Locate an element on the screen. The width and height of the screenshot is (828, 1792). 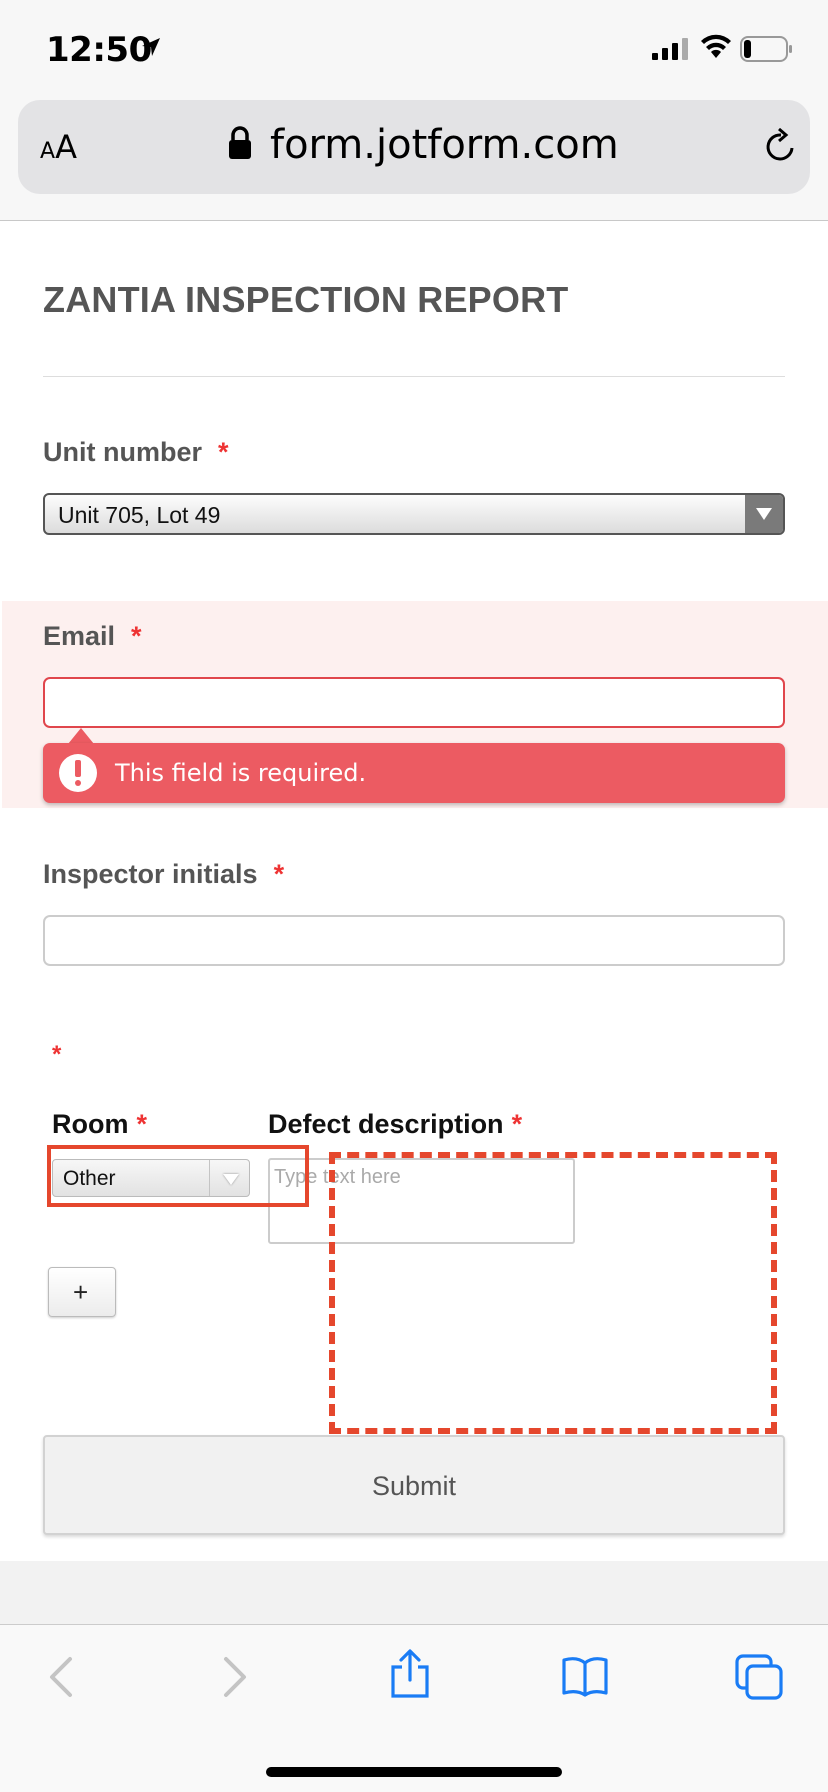
share-icon is located at coordinates (410, 1674).